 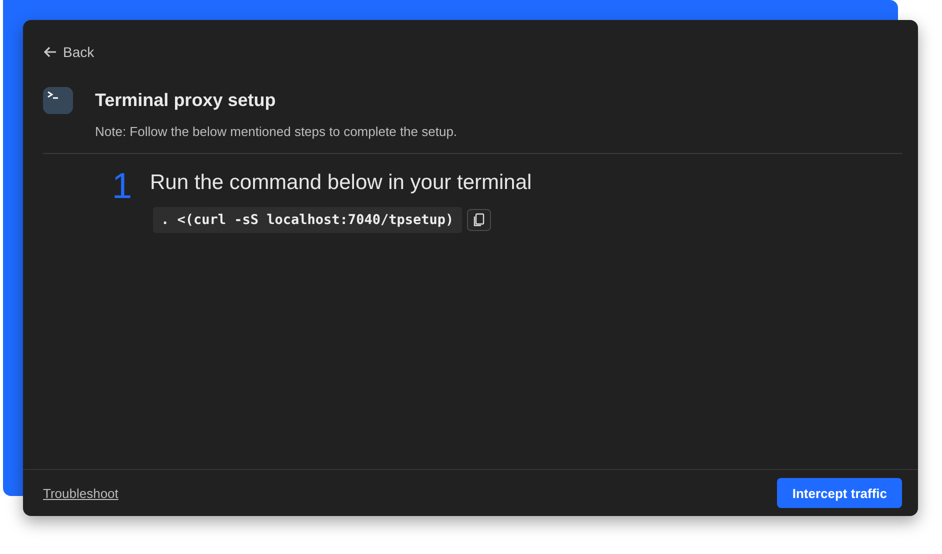 I want to click on step-number: 1, so click(x=121, y=188).